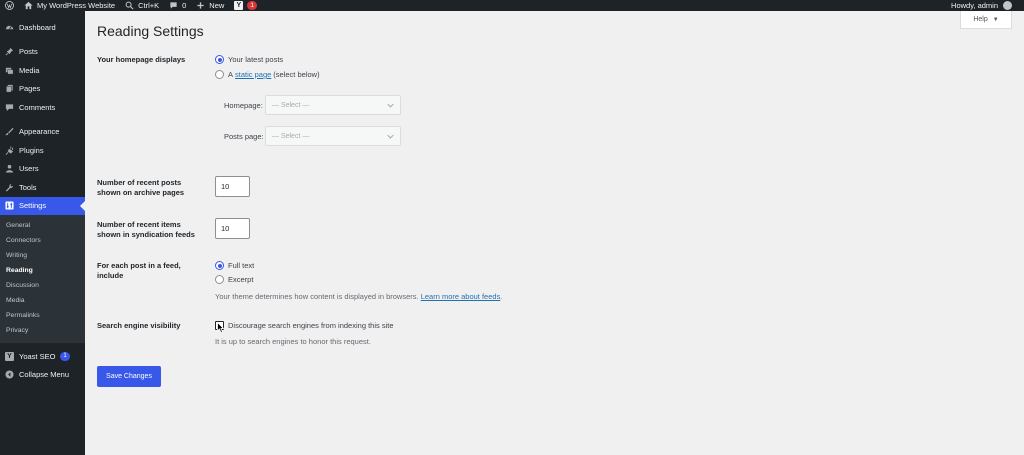 This screenshot has height=455, width=1024. Describe the element at coordinates (42, 330) in the screenshot. I see `submenu-item-privacy: Privacy` at that location.